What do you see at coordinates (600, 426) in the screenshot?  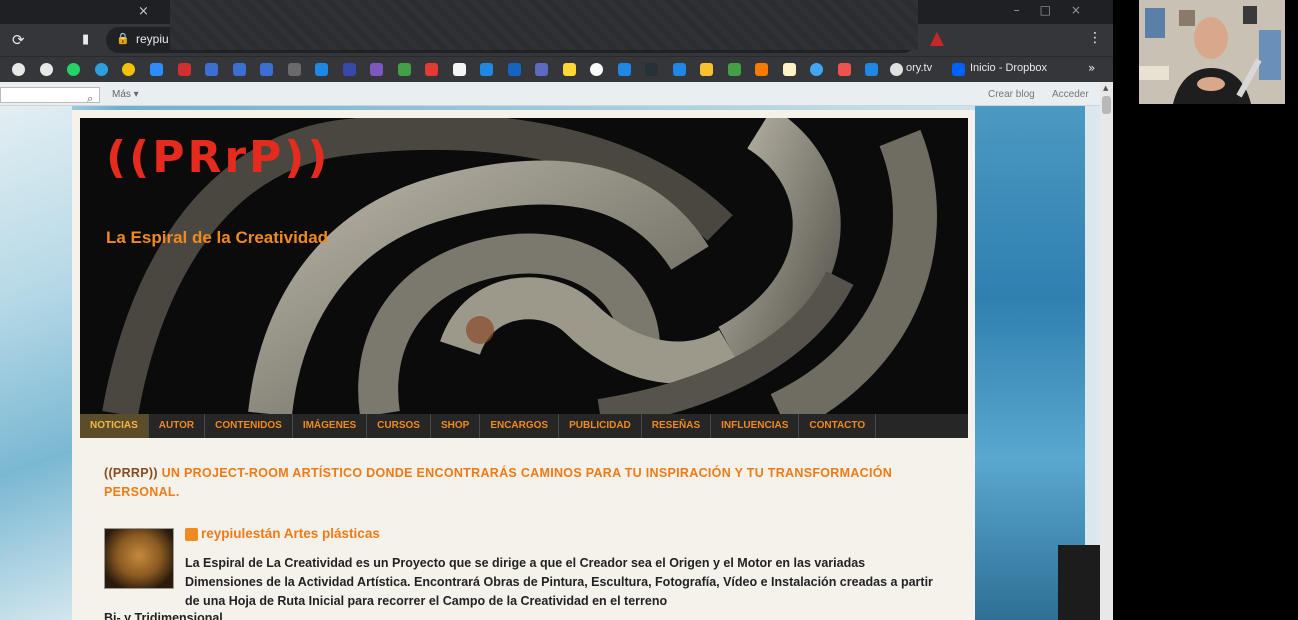 I see `menu-item-publicidad: PUBLICIDAD` at bounding box center [600, 426].